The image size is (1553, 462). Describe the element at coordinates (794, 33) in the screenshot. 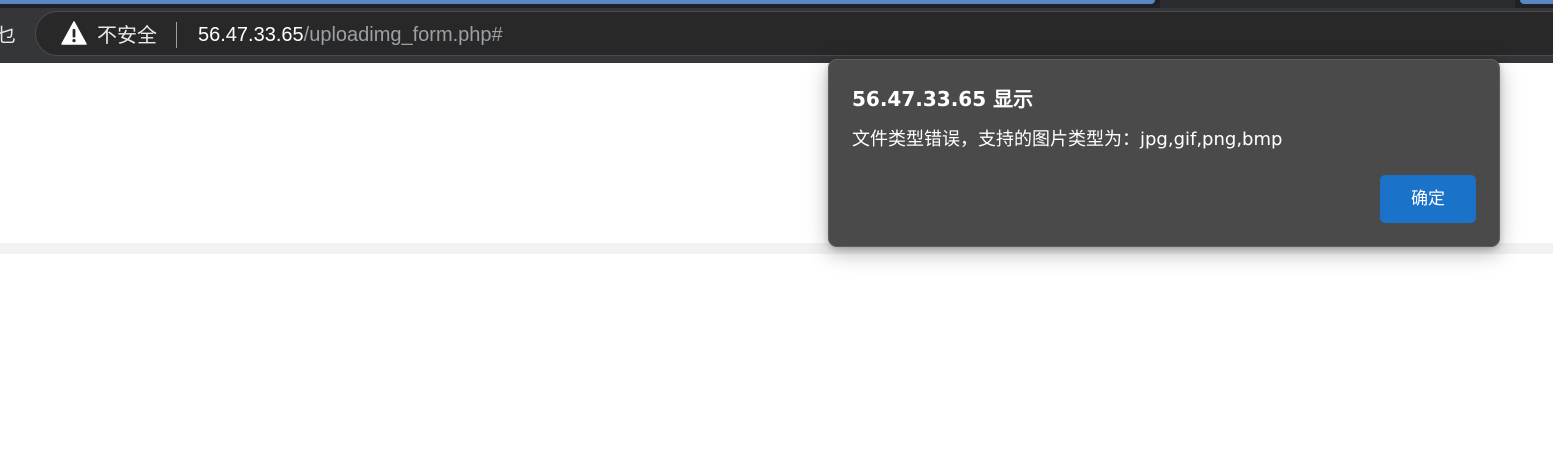

I see `address-bar: 不安全 56.47.33.65/uploadimg_form.php#` at that location.